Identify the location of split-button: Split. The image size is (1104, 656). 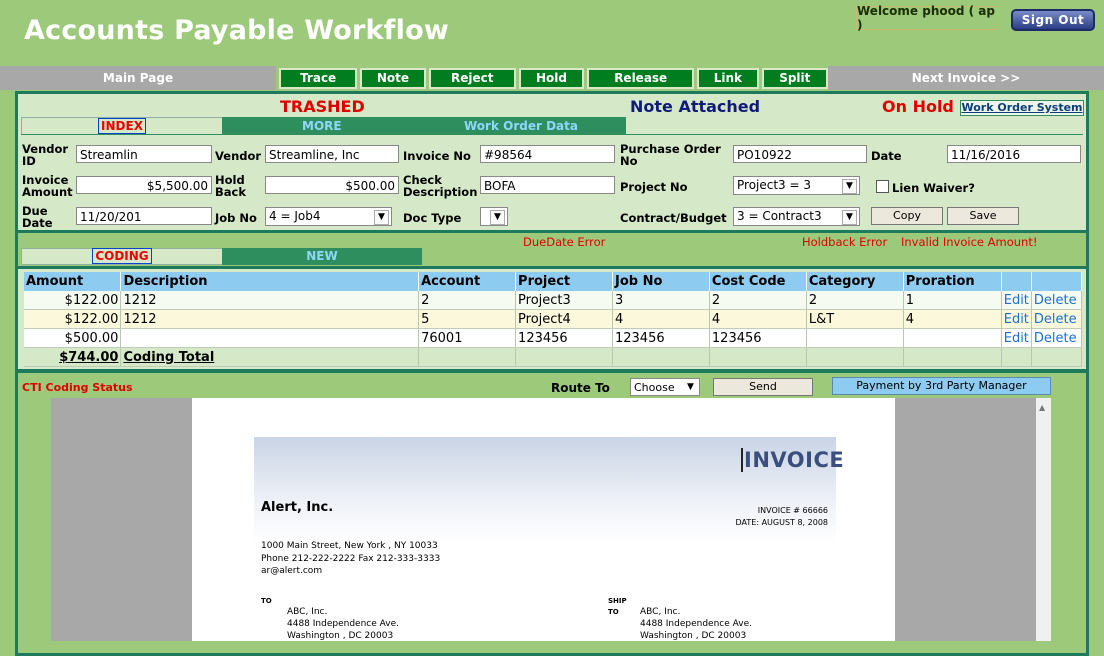
(794, 78).